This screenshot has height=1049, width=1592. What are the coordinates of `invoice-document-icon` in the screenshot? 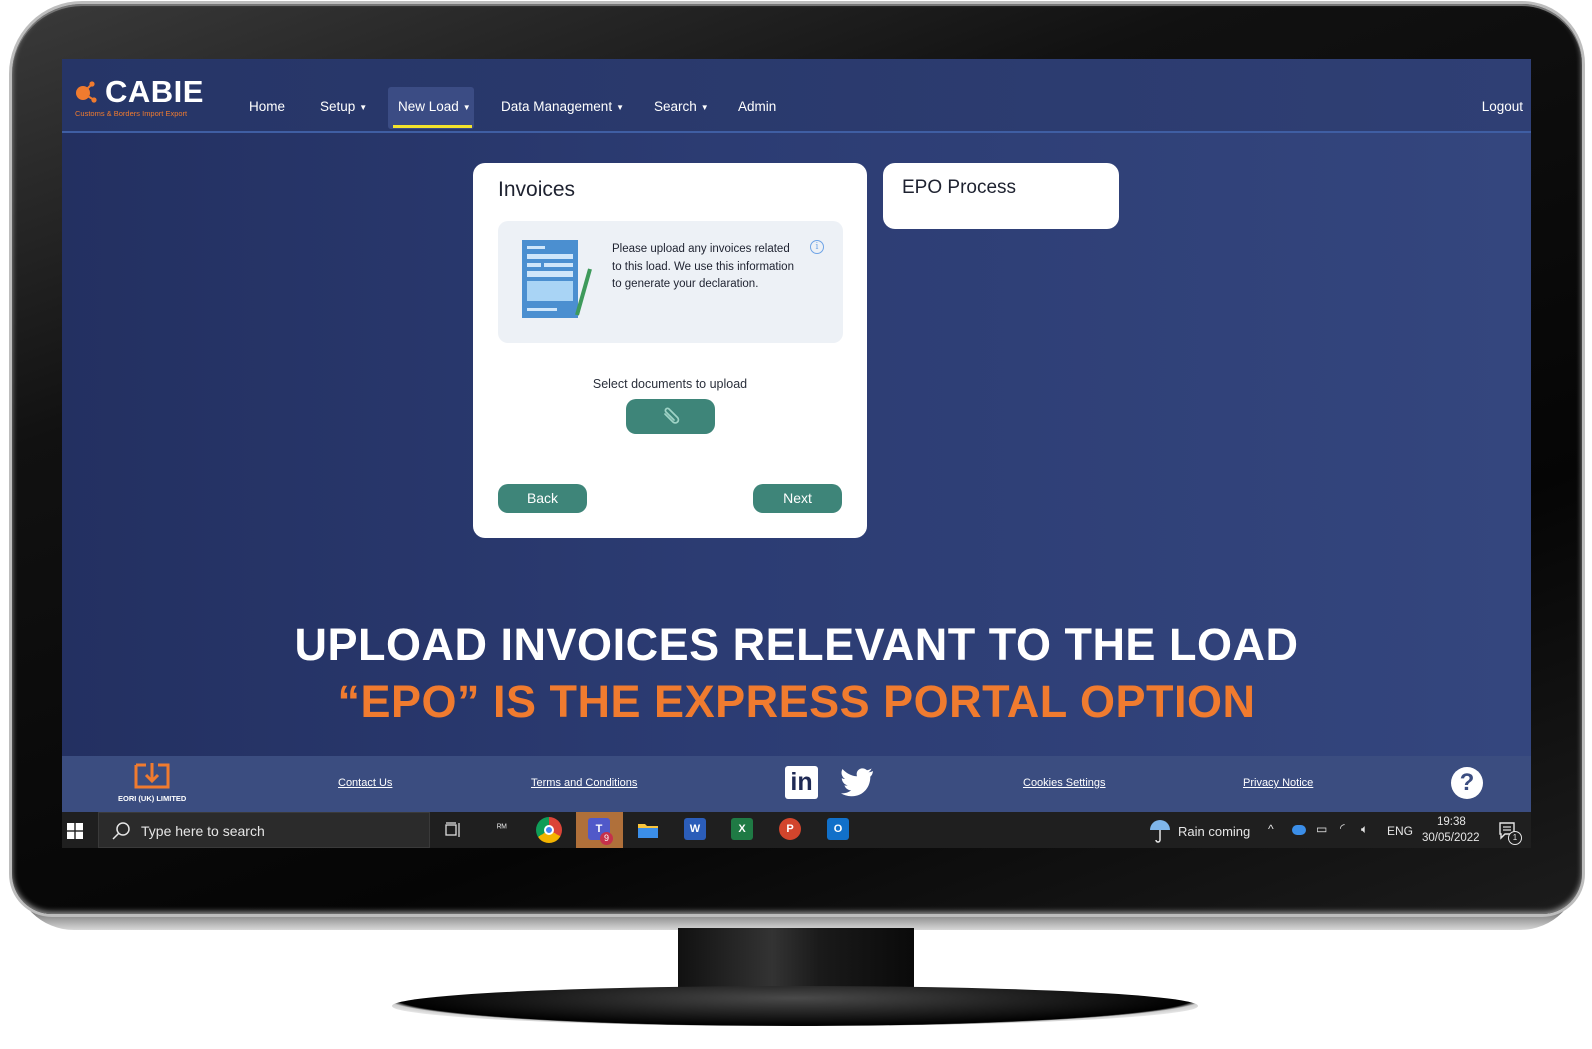 It's located at (557, 279).